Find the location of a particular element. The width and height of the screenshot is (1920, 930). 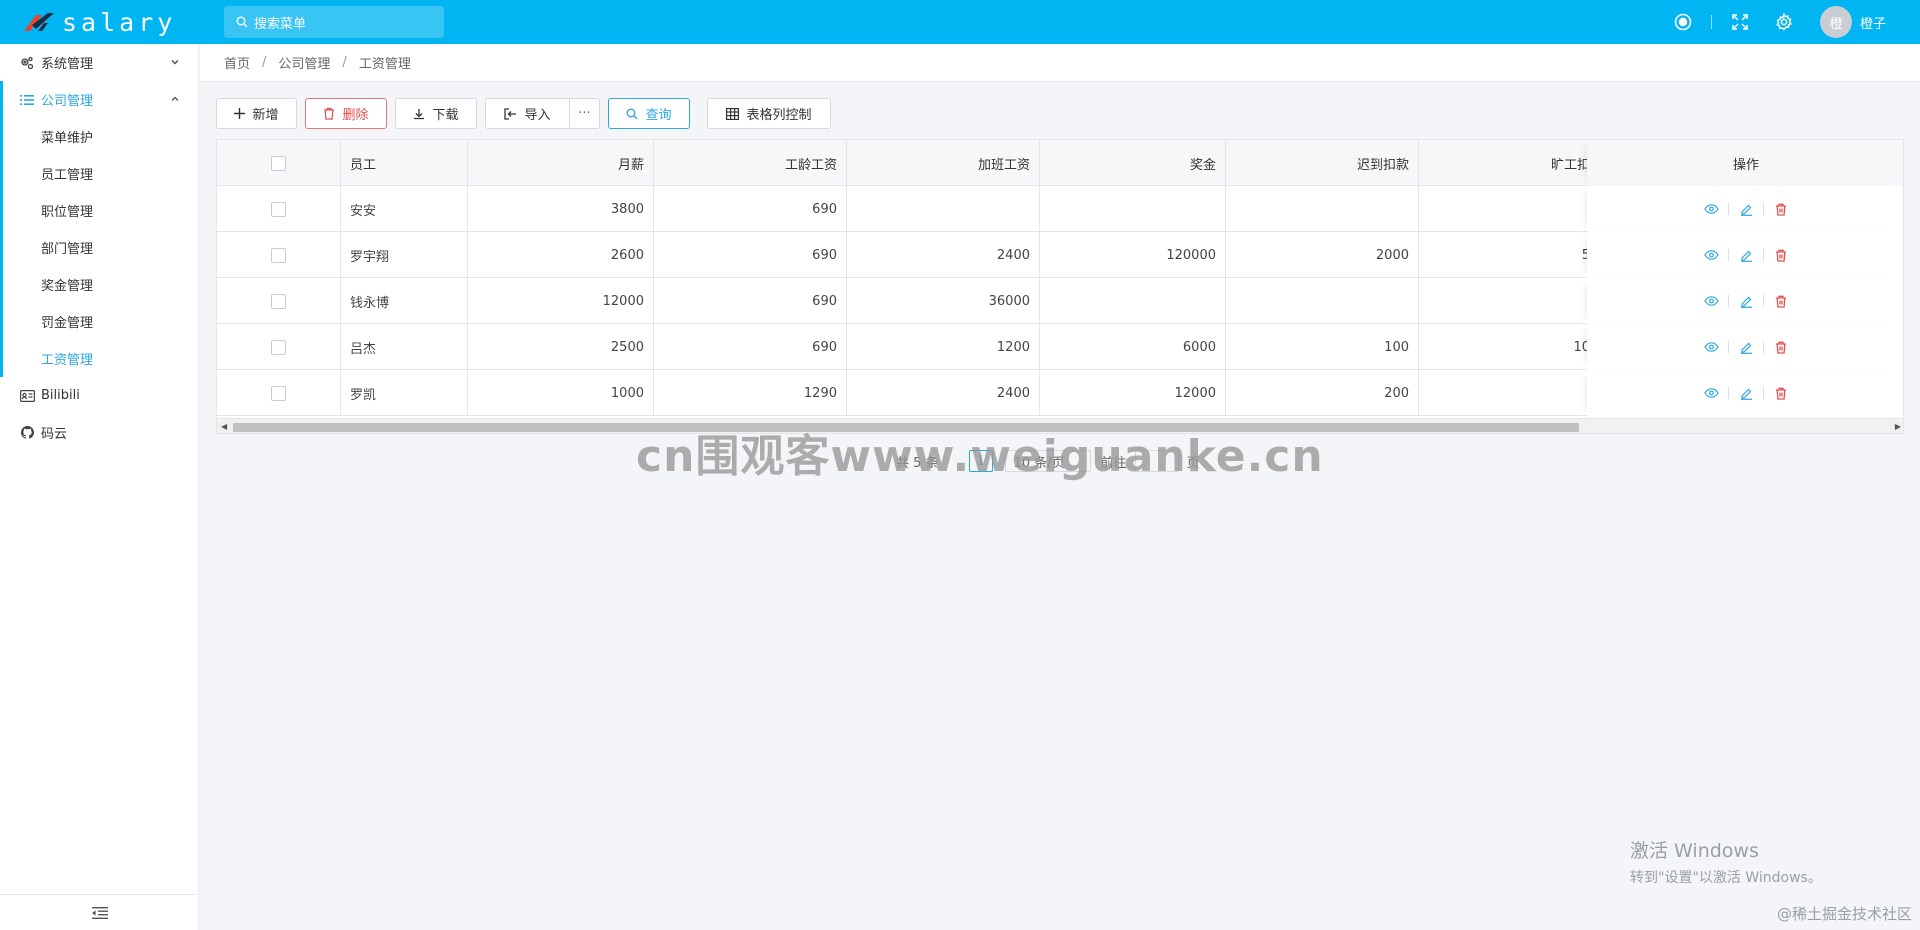

select-all-checkbox is located at coordinates (278, 163).